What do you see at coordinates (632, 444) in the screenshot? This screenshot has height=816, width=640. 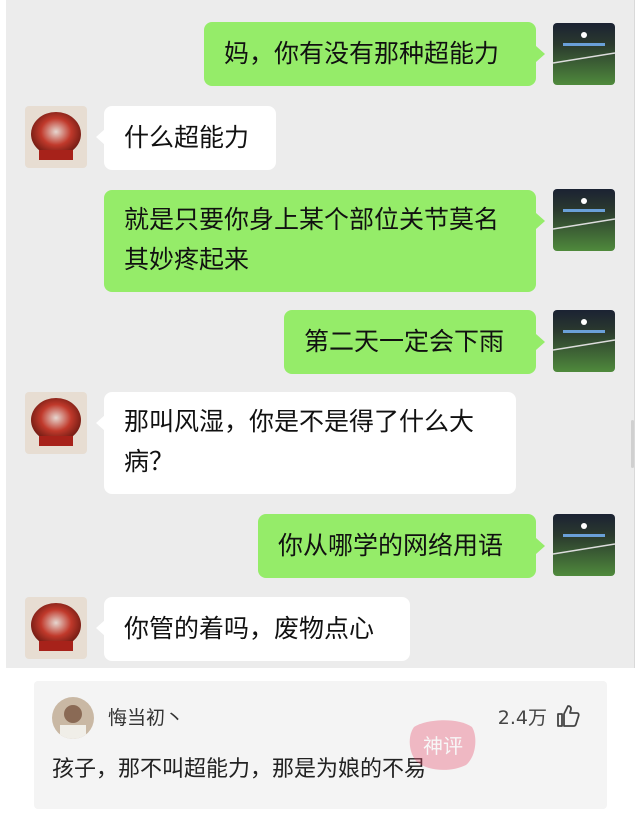 I see `scrollbar` at bounding box center [632, 444].